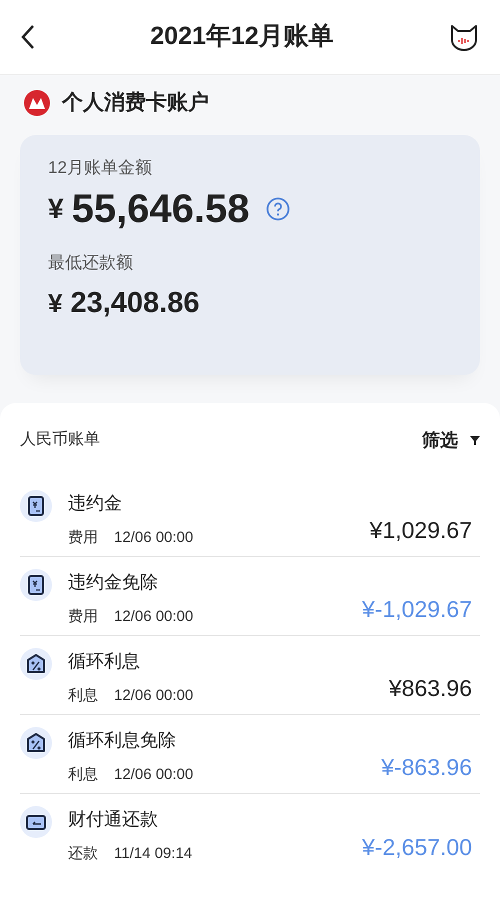  What do you see at coordinates (451, 440) in the screenshot?
I see `filter-button: 筛选` at bounding box center [451, 440].